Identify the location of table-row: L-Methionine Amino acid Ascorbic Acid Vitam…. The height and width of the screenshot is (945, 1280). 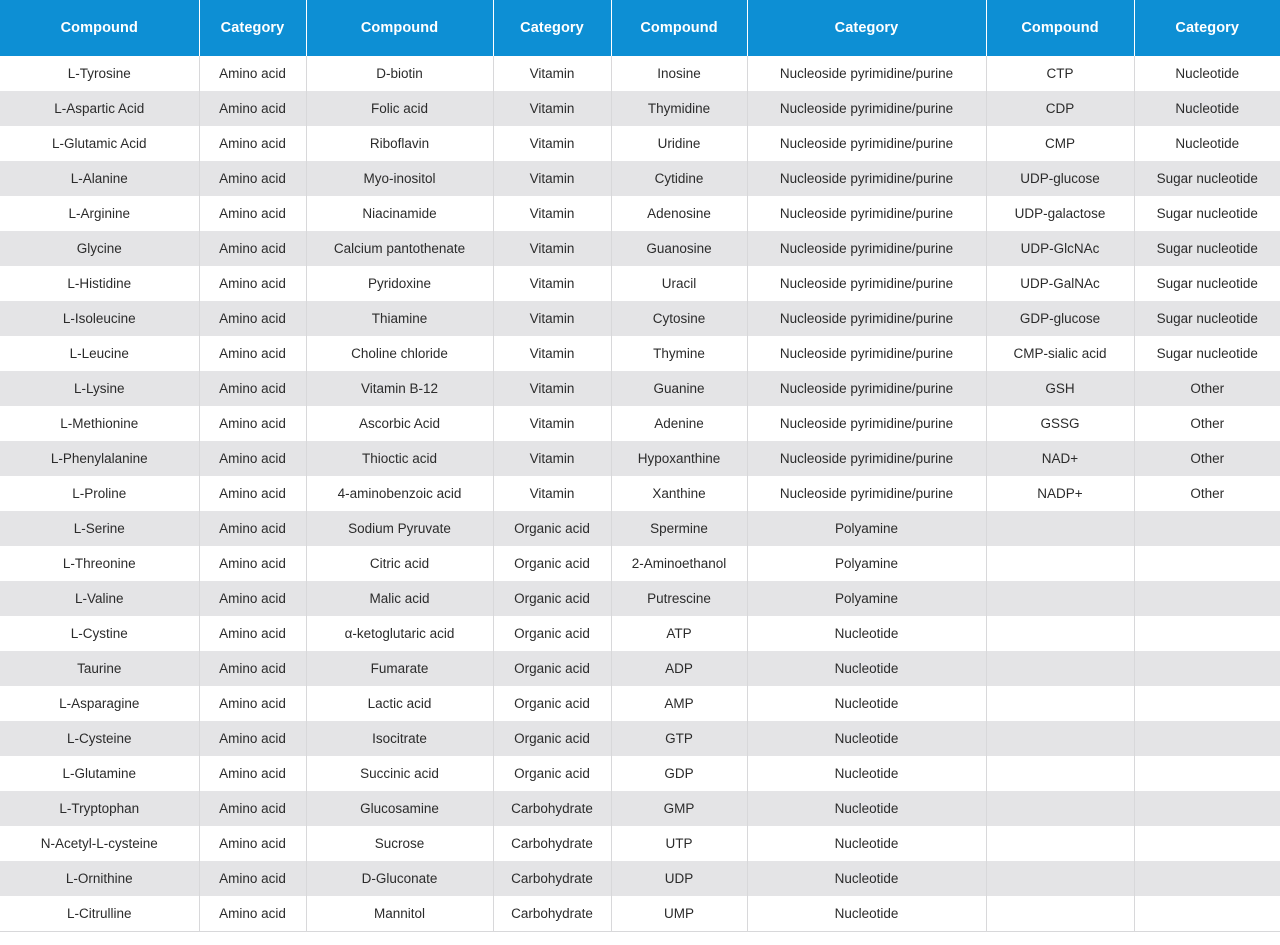
(640, 423).